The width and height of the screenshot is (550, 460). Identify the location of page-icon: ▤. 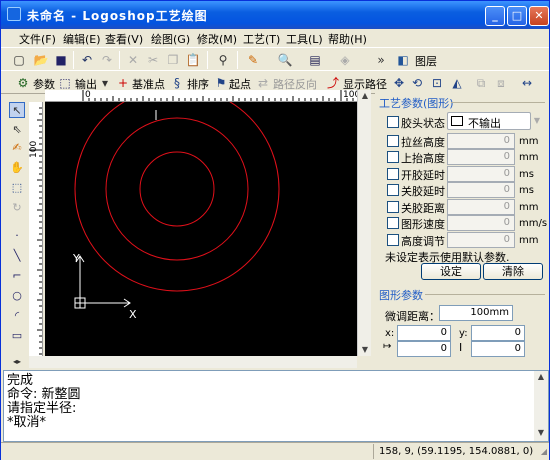
(315, 60).